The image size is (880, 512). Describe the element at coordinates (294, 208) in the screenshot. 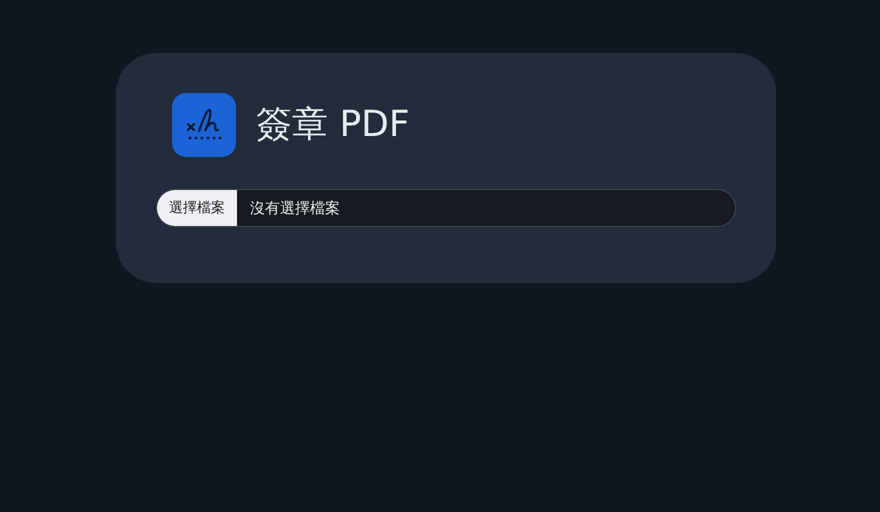

I see `file-status-text: 沒有選擇檔案` at that location.